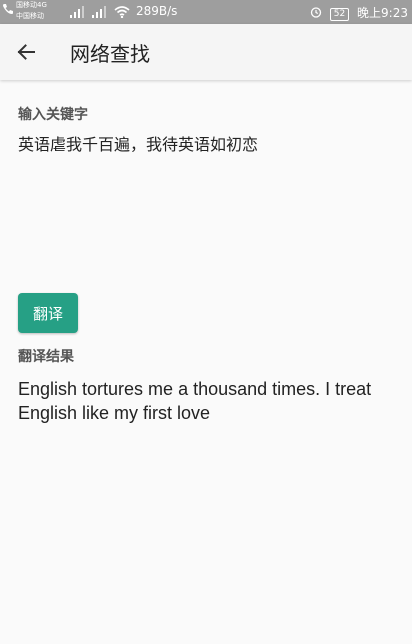  I want to click on phone-call-icon, so click(8, 9).